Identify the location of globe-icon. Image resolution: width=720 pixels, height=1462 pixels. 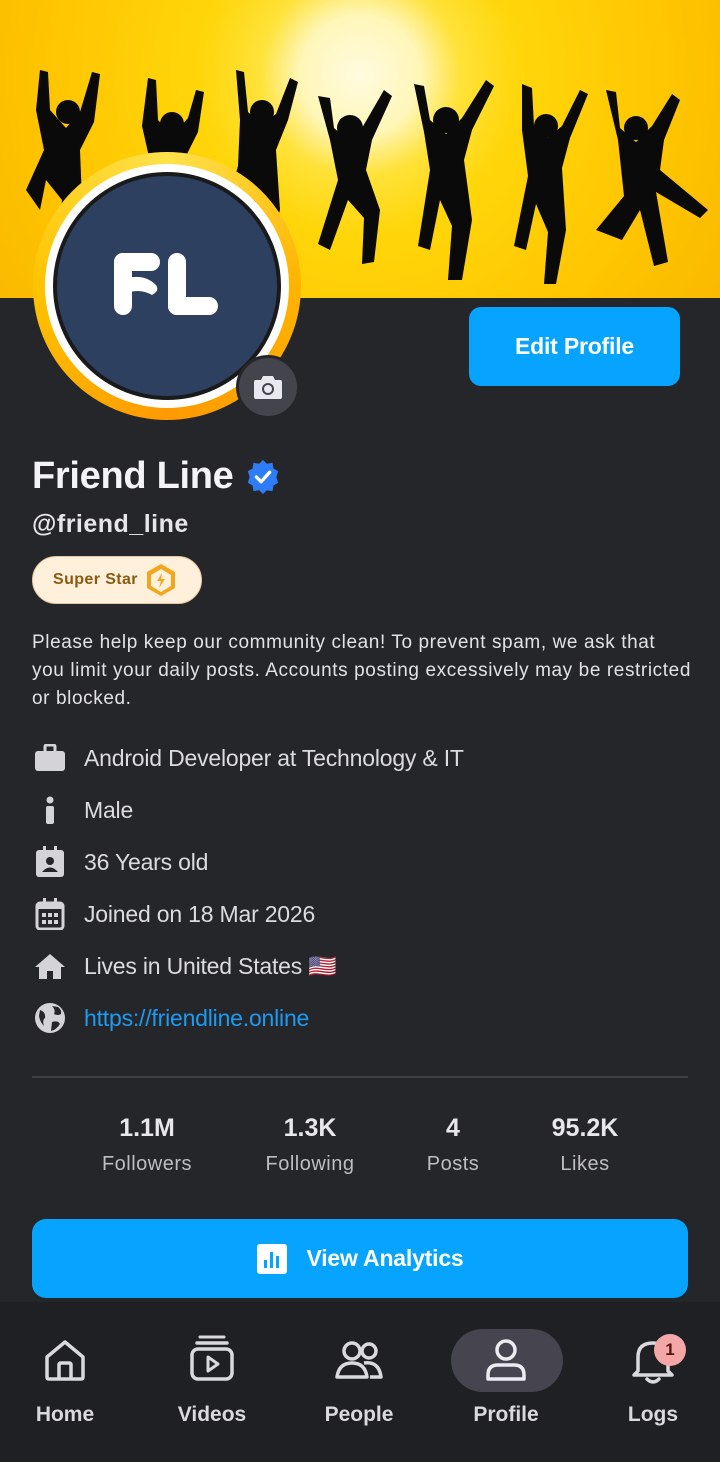
(50, 1018).